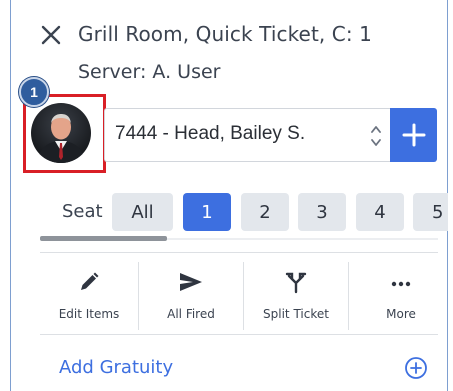  Describe the element at coordinates (430, 212) in the screenshot. I see `seat-5-button: 5` at that location.